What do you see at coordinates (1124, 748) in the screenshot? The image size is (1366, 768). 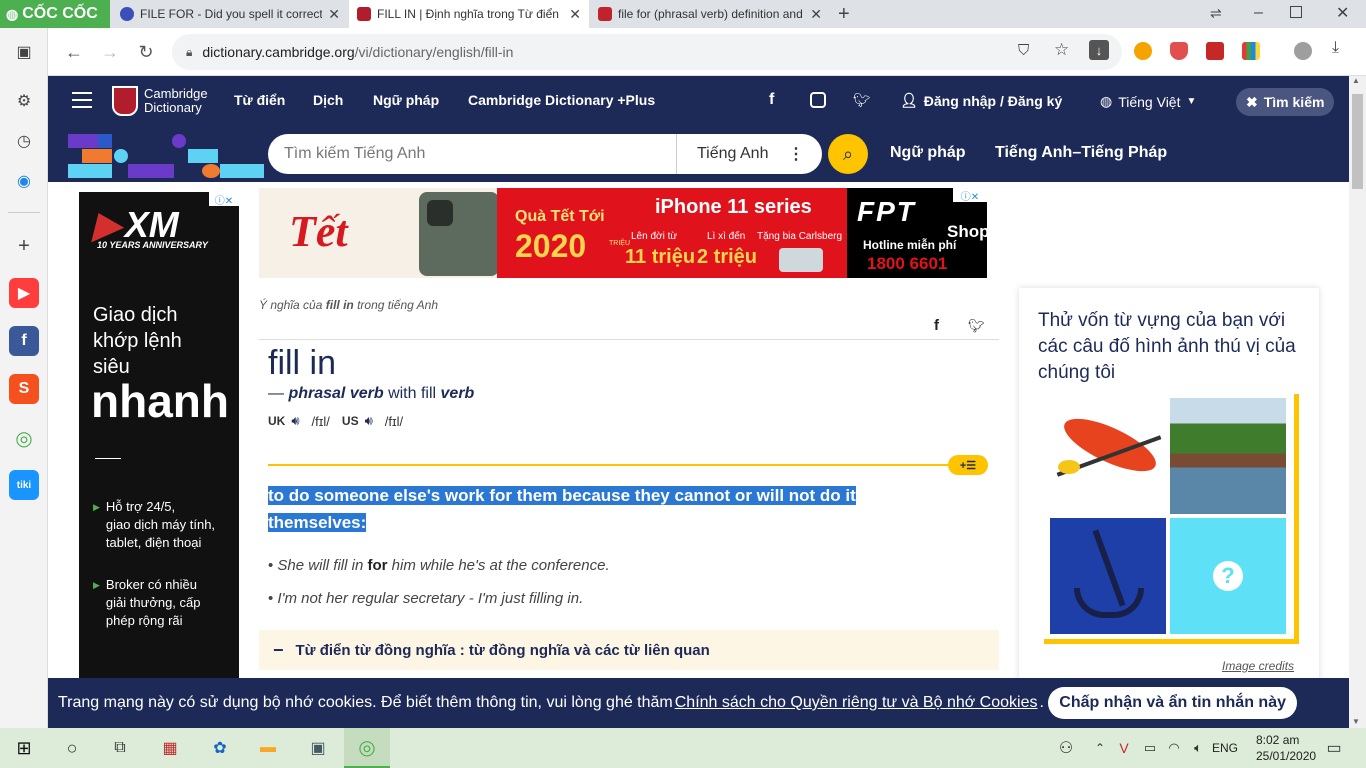 I see `tray-app-icon: V` at bounding box center [1124, 748].